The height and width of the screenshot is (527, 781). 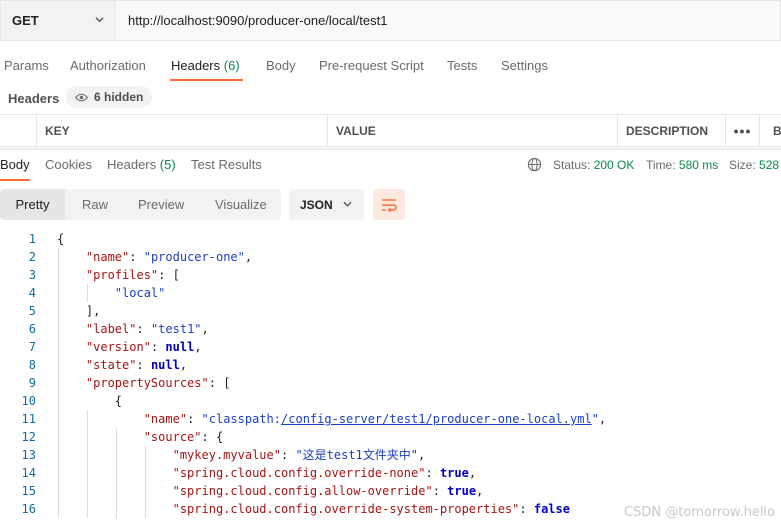 What do you see at coordinates (28, 491) in the screenshot?
I see `line-number: 15` at bounding box center [28, 491].